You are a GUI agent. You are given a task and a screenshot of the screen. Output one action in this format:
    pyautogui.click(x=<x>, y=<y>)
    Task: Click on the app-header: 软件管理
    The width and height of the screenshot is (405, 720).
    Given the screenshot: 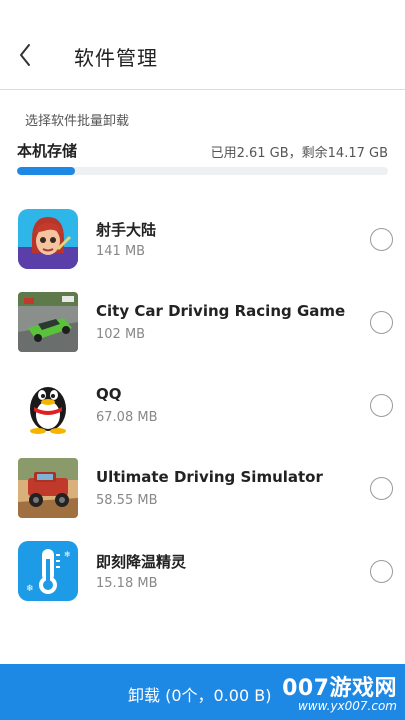 What is the action you would take?
    pyautogui.click(x=202, y=45)
    